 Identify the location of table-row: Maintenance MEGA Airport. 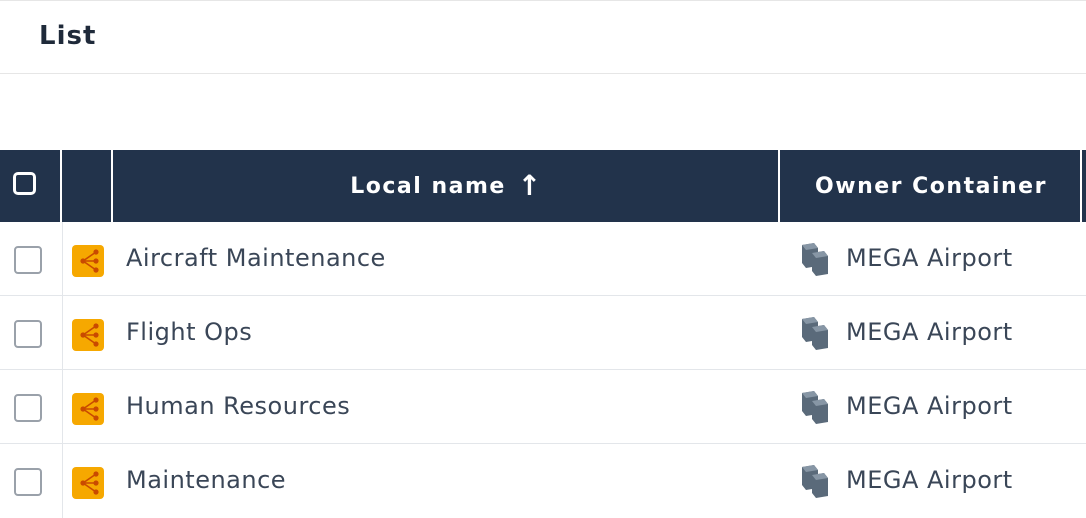
(543, 481).